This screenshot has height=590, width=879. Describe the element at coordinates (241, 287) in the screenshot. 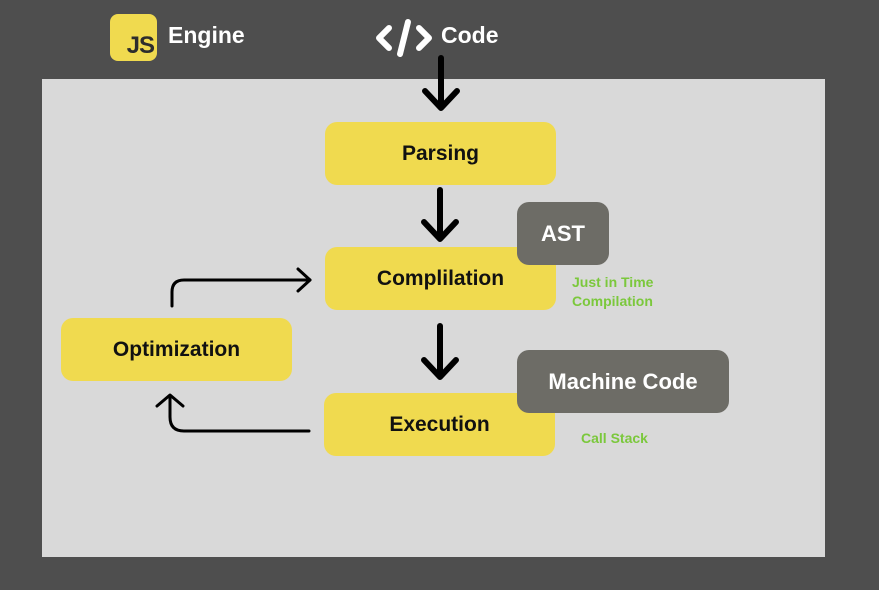

I see `arrow-optimization-to-compilation` at that location.